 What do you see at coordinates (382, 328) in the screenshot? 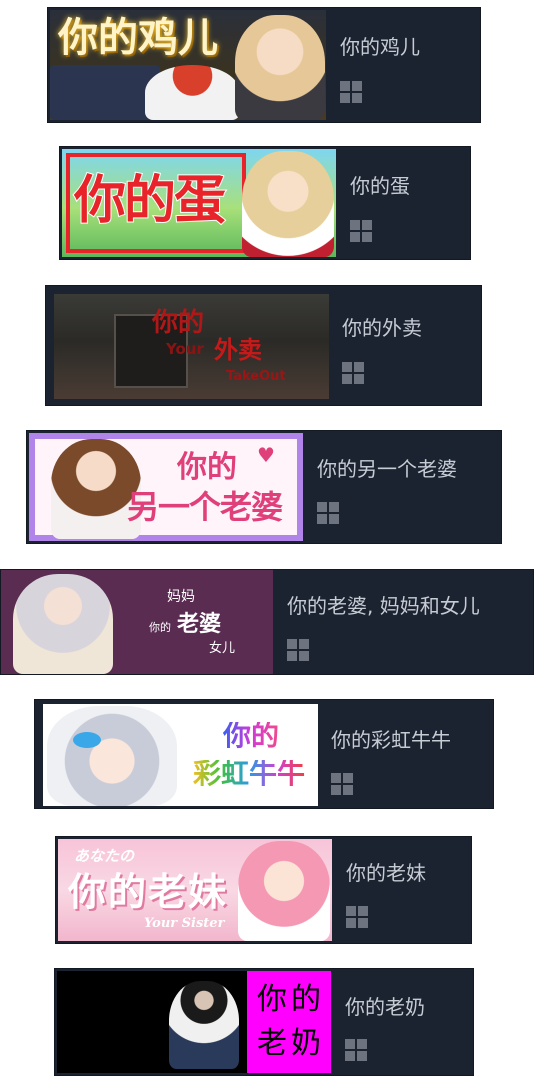
I see `game-title: 你的外卖` at bounding box center [382, 328].